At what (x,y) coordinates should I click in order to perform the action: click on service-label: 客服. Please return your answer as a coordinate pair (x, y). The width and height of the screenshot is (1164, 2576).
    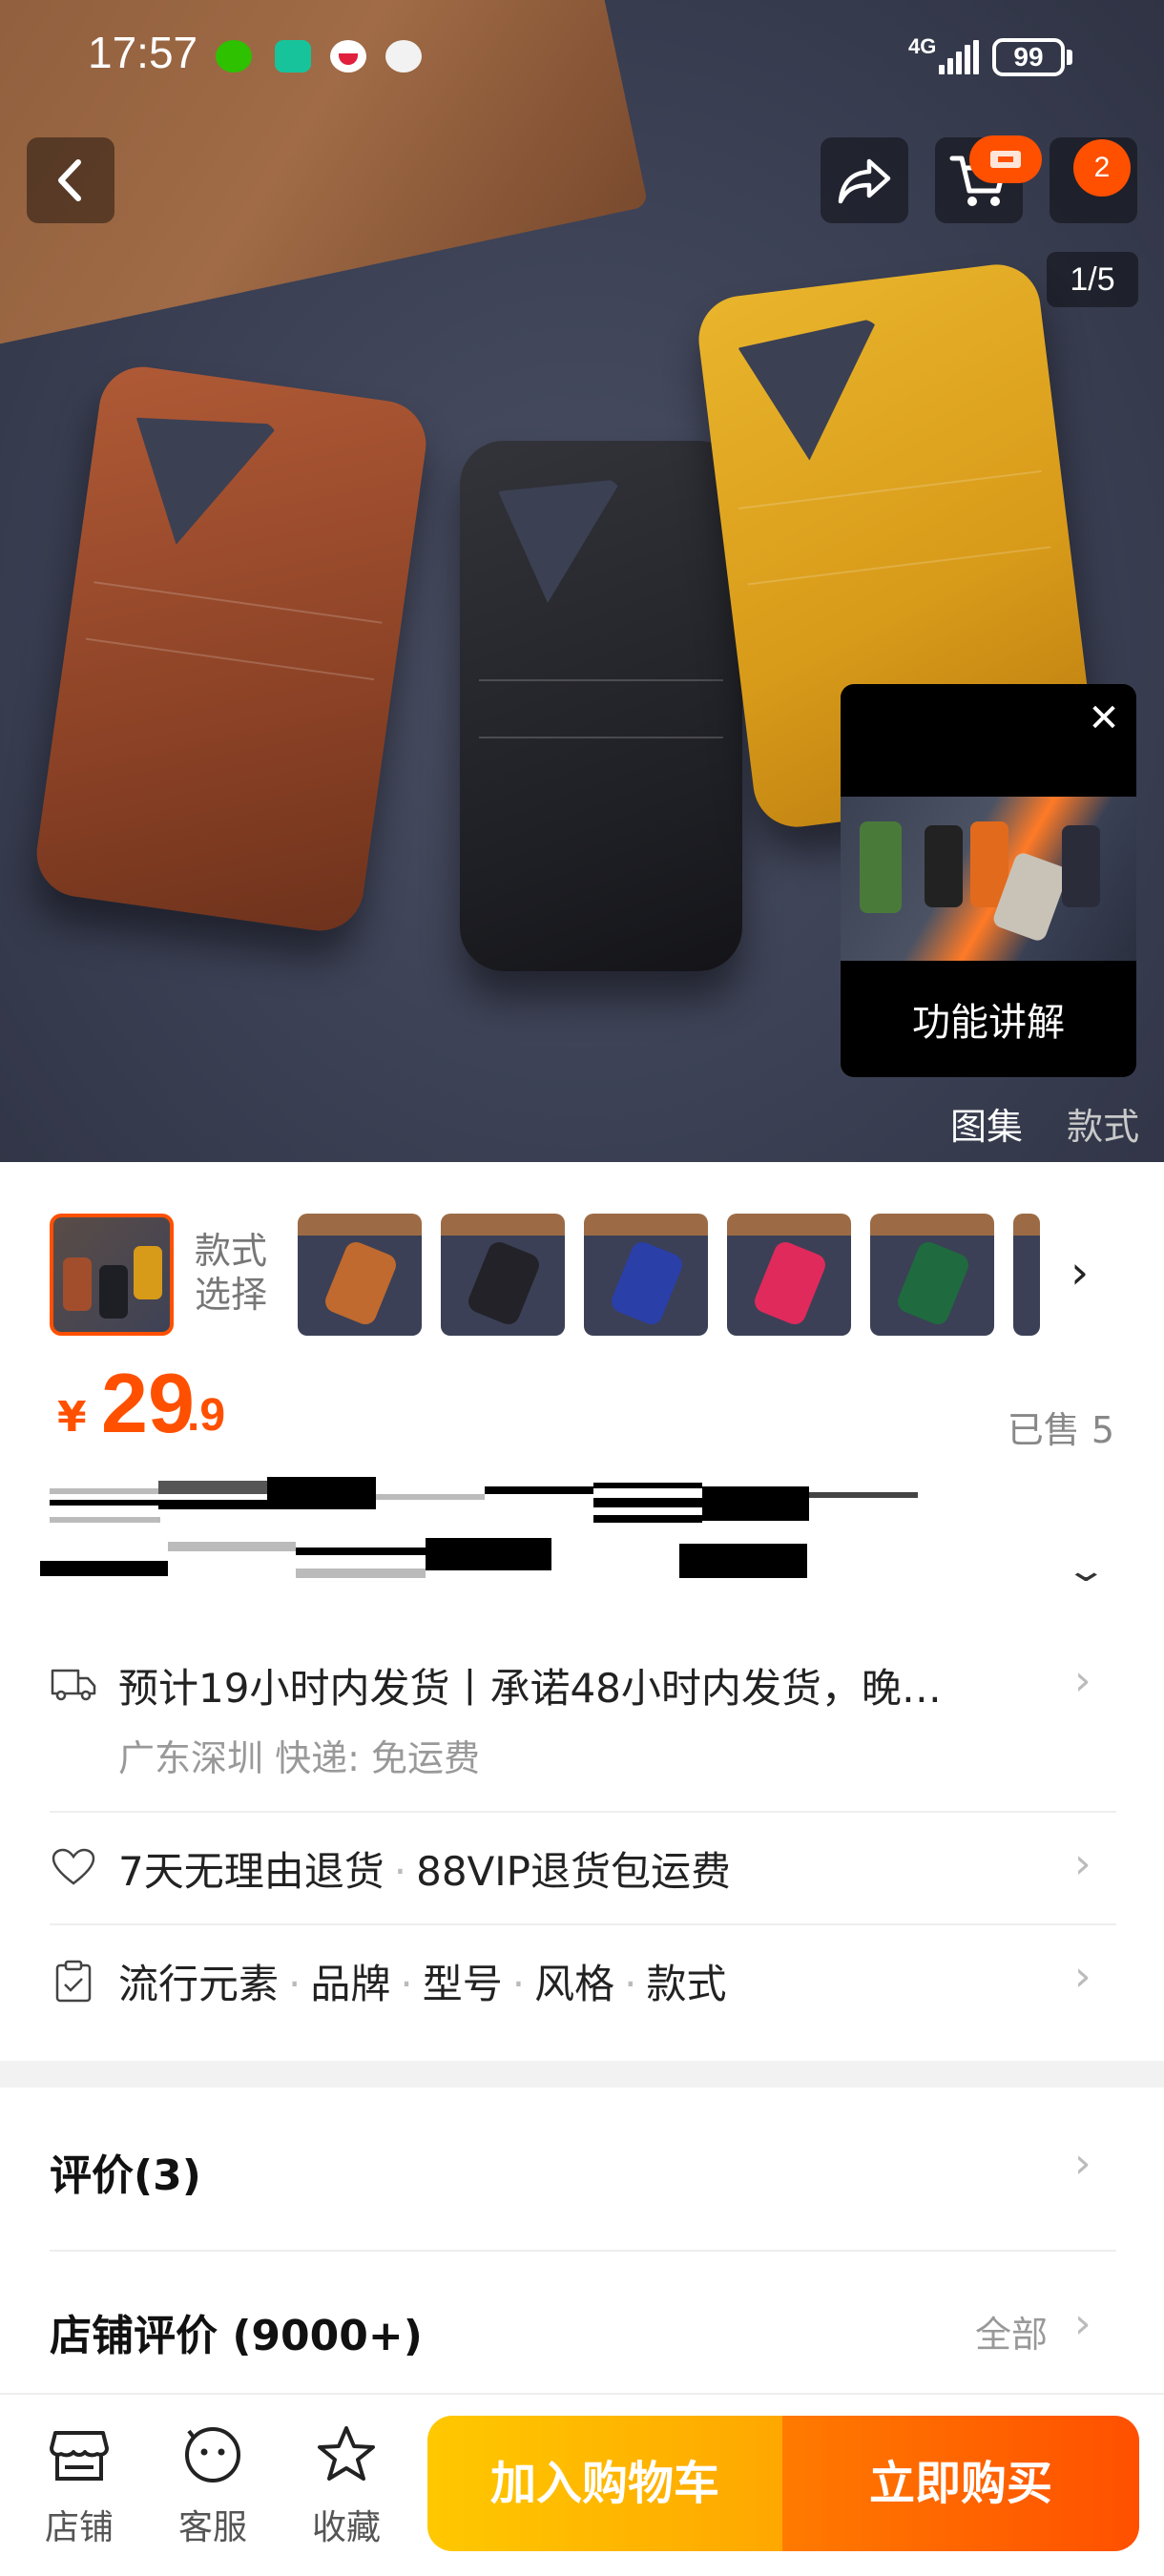
    Looking at the image, I should click on (212, 2527).